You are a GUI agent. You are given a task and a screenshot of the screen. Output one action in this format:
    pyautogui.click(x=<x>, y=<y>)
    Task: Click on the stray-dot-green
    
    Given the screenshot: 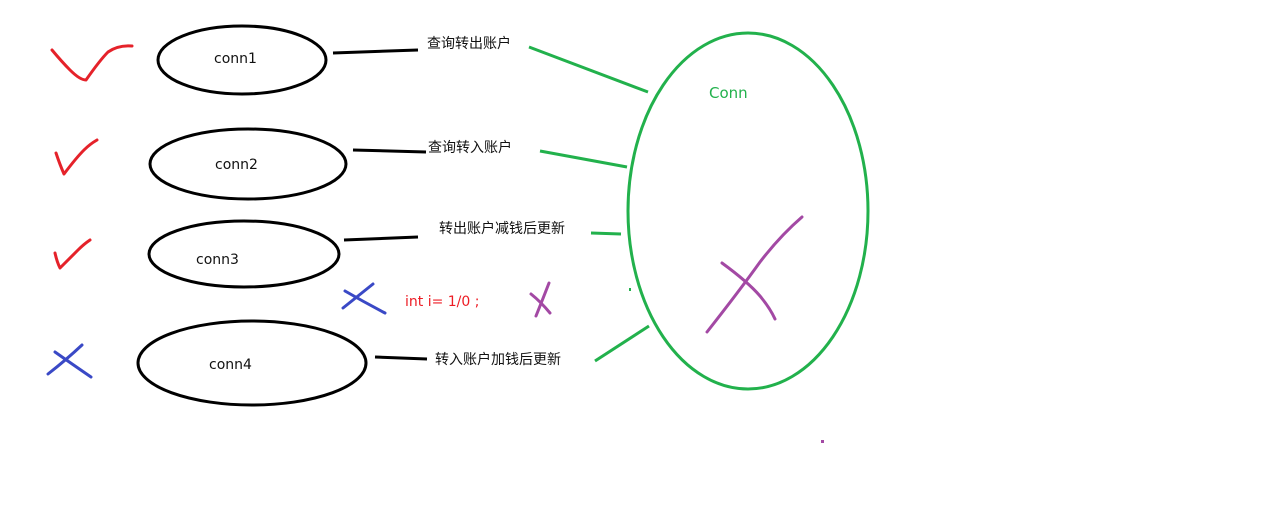 What is the action you would take?
    pyautogui.click(x=630, y=289)
    